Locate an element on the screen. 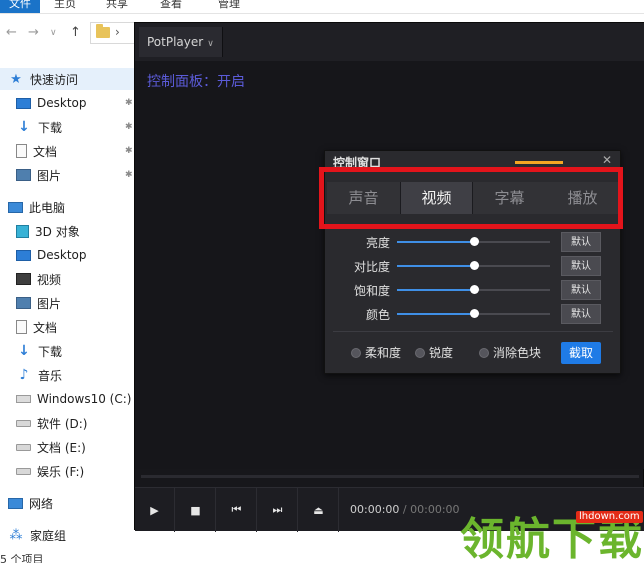 Image resolution: width=644 pixels, height=563 pixels. next-icon: ⏭ is located at coordinates (278, 510).